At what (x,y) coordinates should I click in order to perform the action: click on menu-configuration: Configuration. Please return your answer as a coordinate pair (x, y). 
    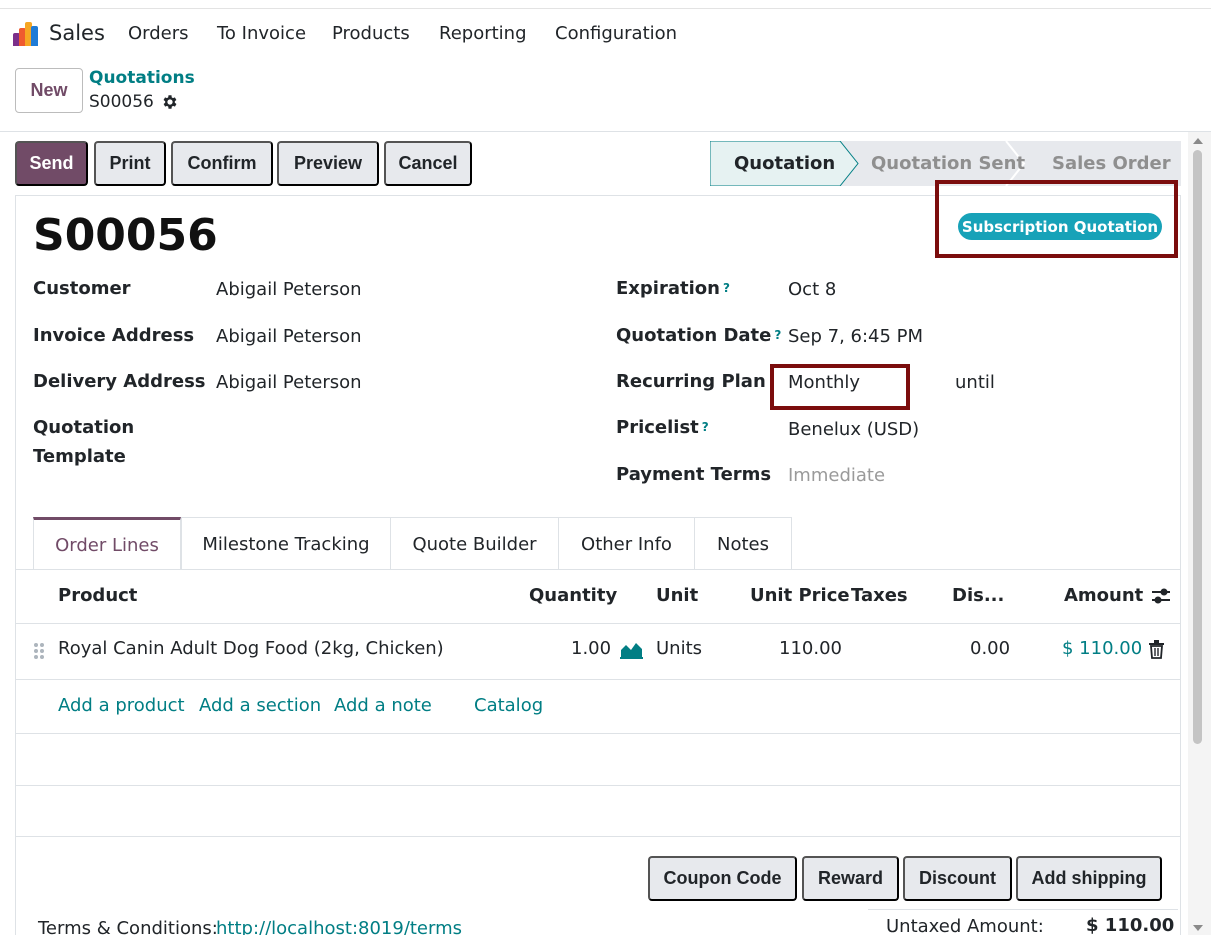
    Looking at the image, I should click on (616, 33).